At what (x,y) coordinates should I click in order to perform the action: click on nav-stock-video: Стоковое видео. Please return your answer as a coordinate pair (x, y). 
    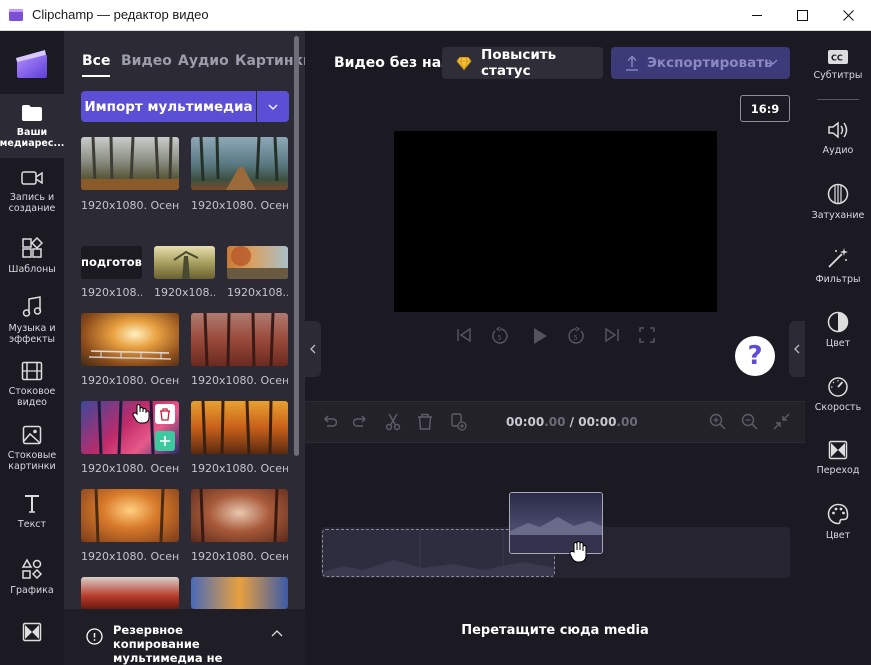
    Looking at the image, I should click on (32, 384).